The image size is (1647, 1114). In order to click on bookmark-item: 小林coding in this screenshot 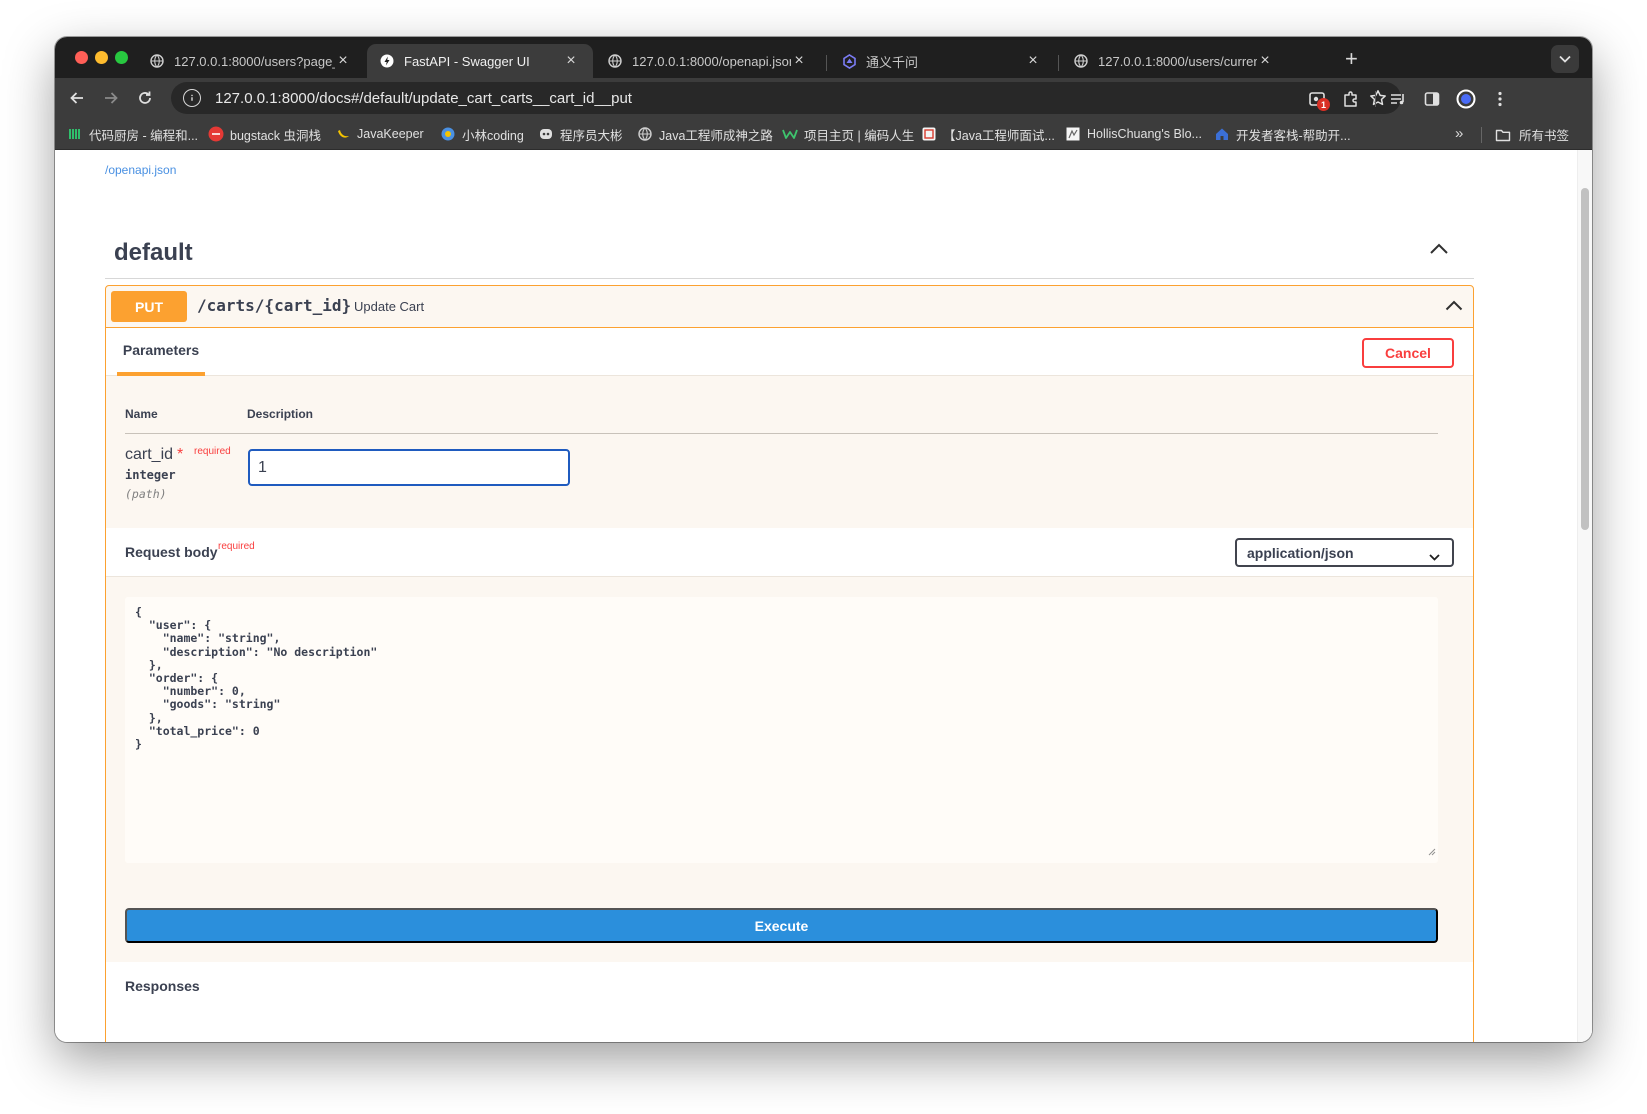, I will do `click(482, 134)`.